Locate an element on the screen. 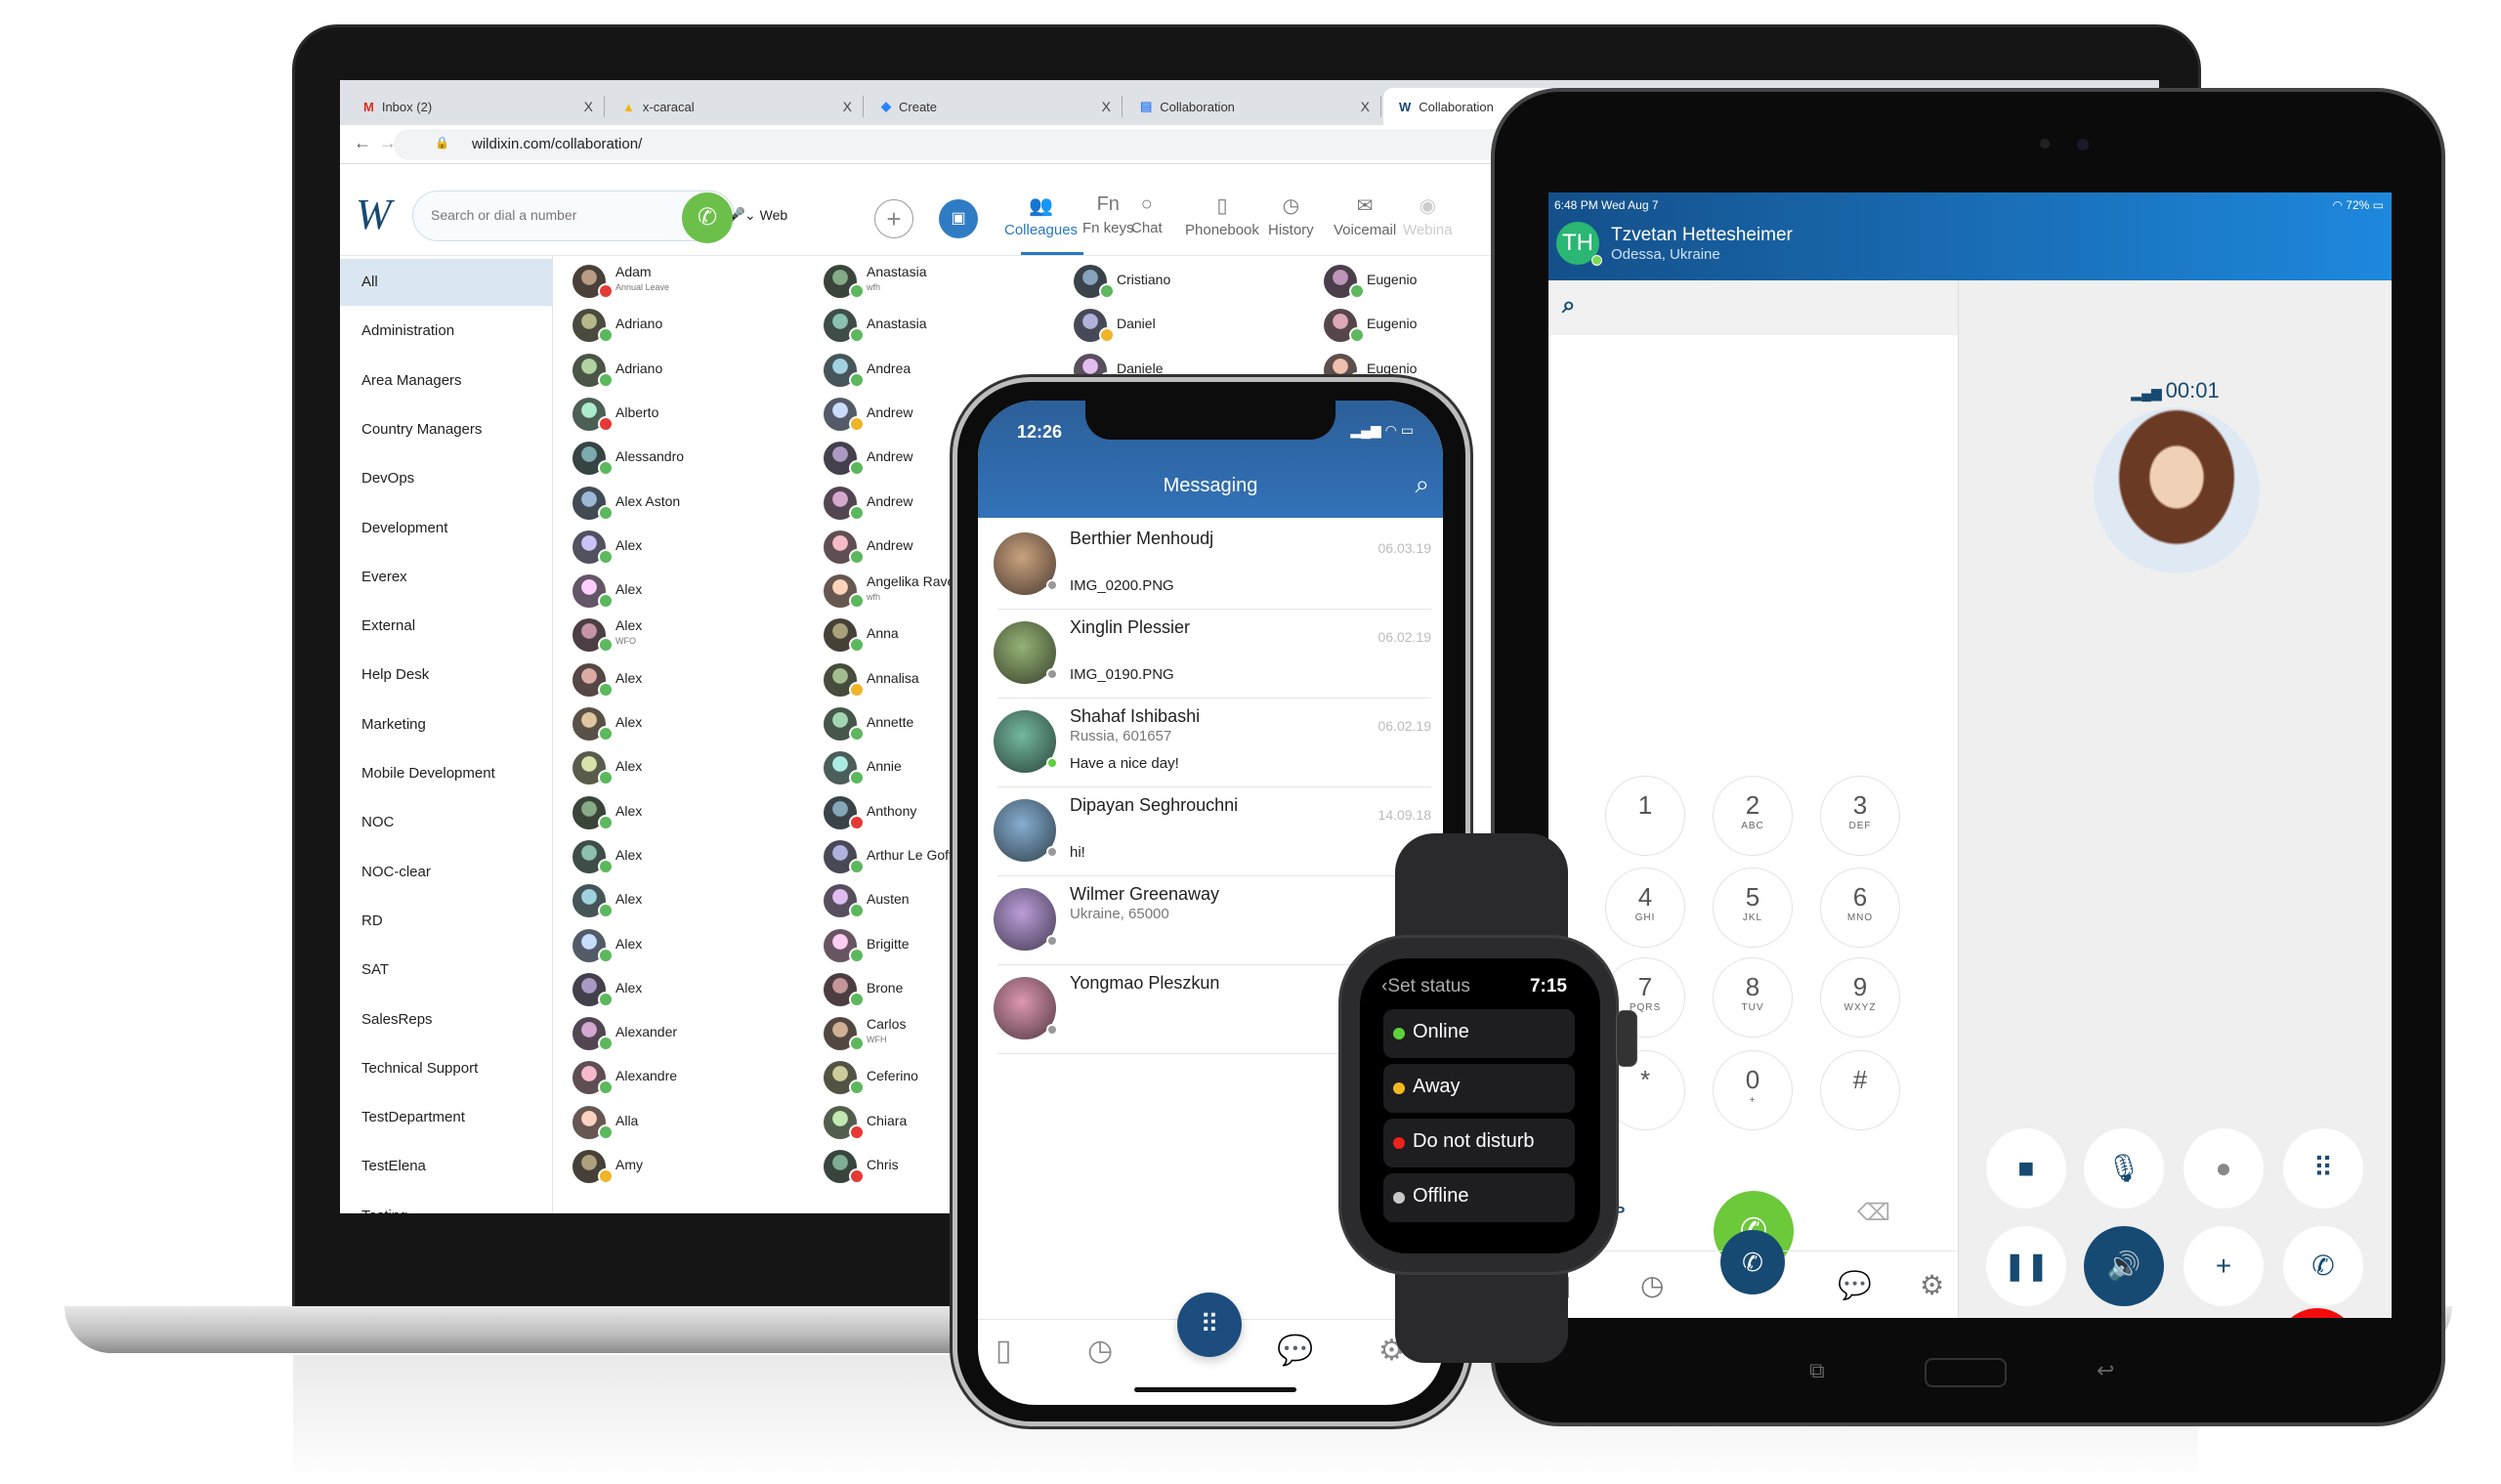  browser-tab-2: ▲ x-caracal X is located at coordinates (736, 106).